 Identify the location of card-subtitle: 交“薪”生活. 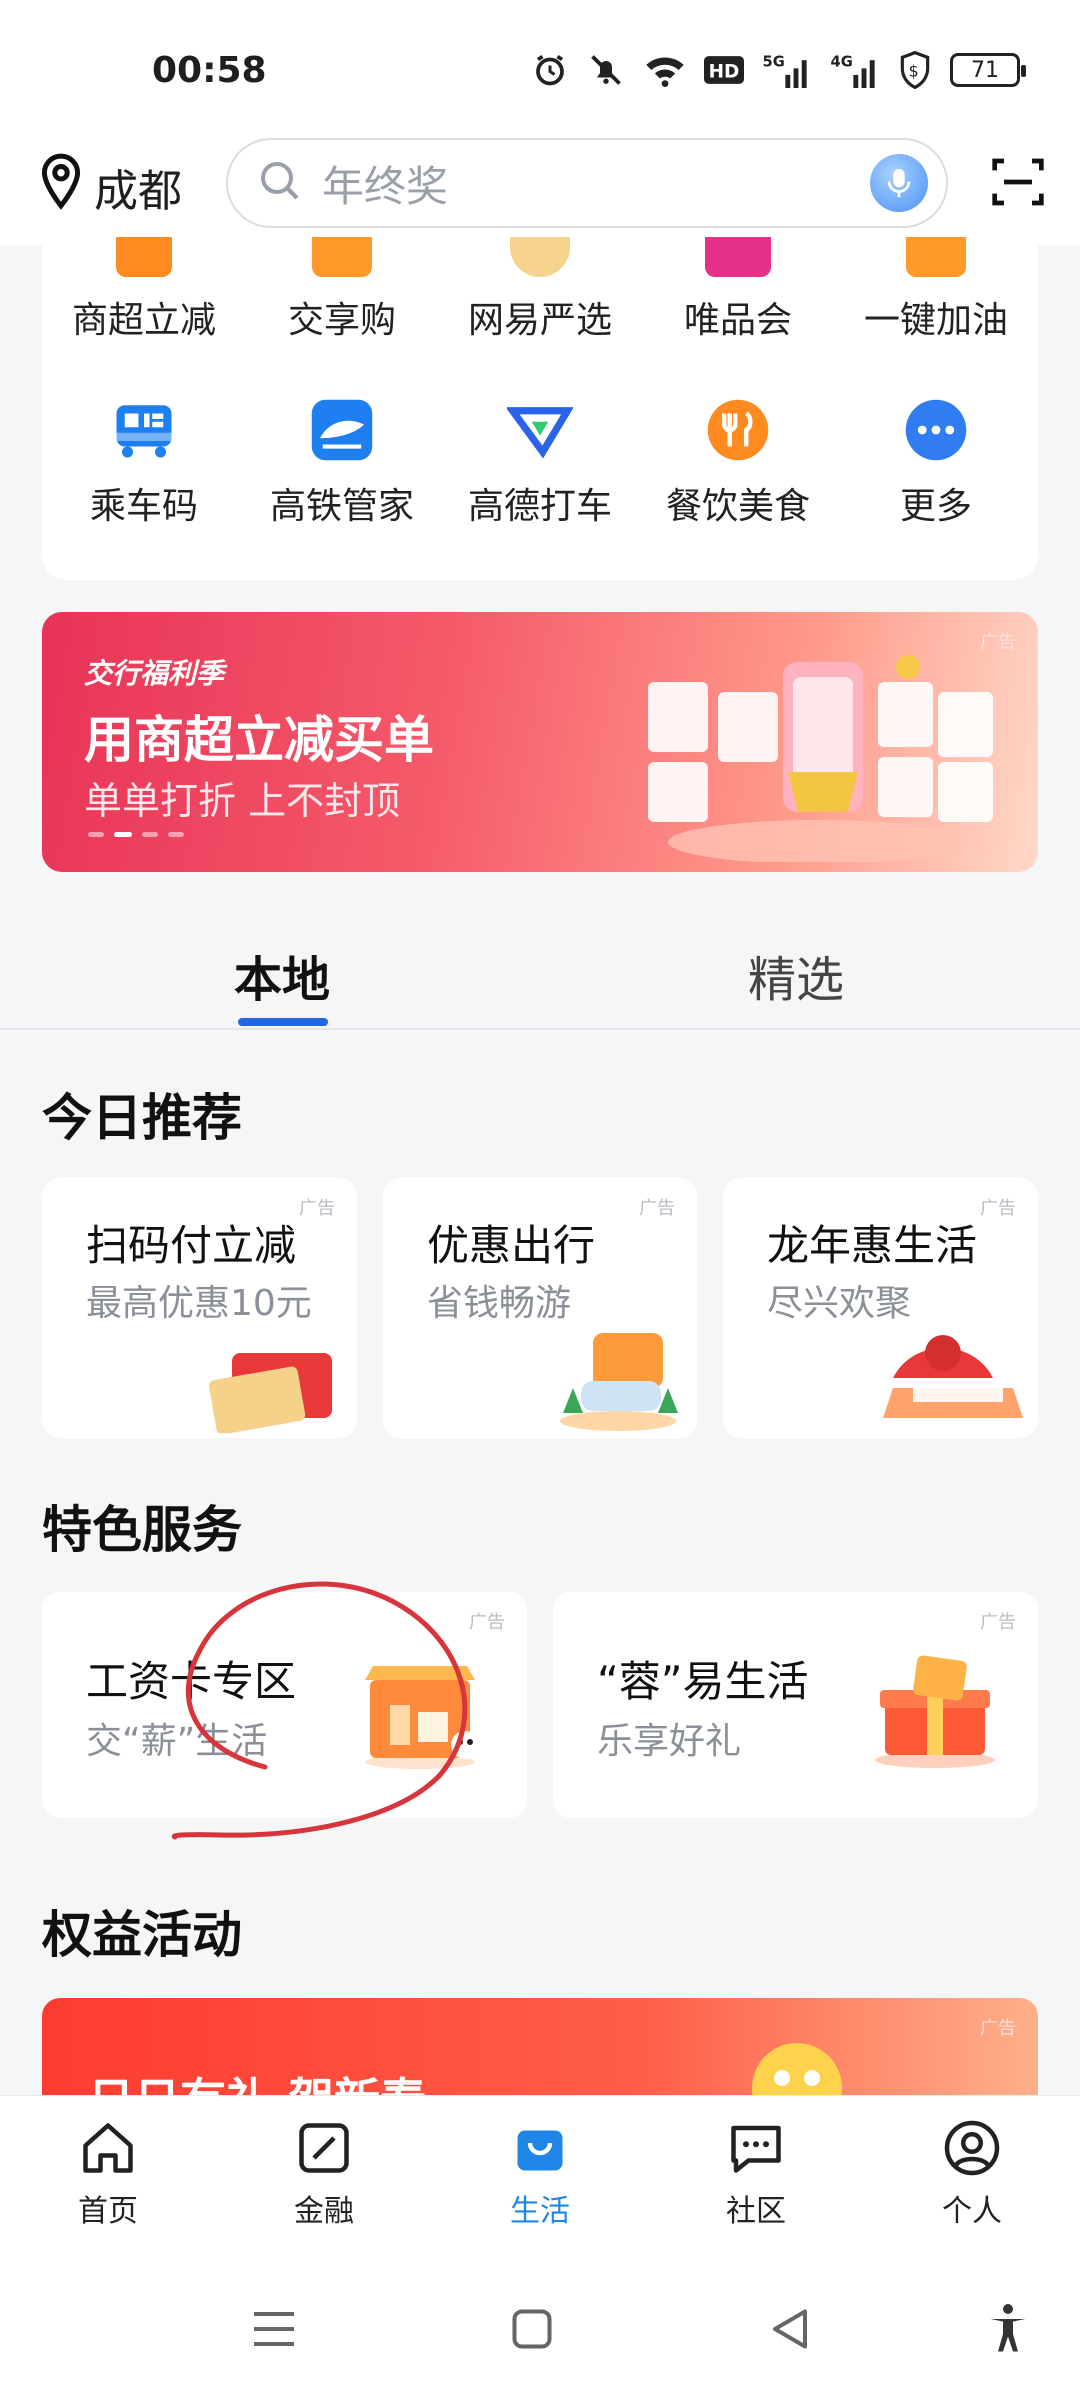
(177, 1741).